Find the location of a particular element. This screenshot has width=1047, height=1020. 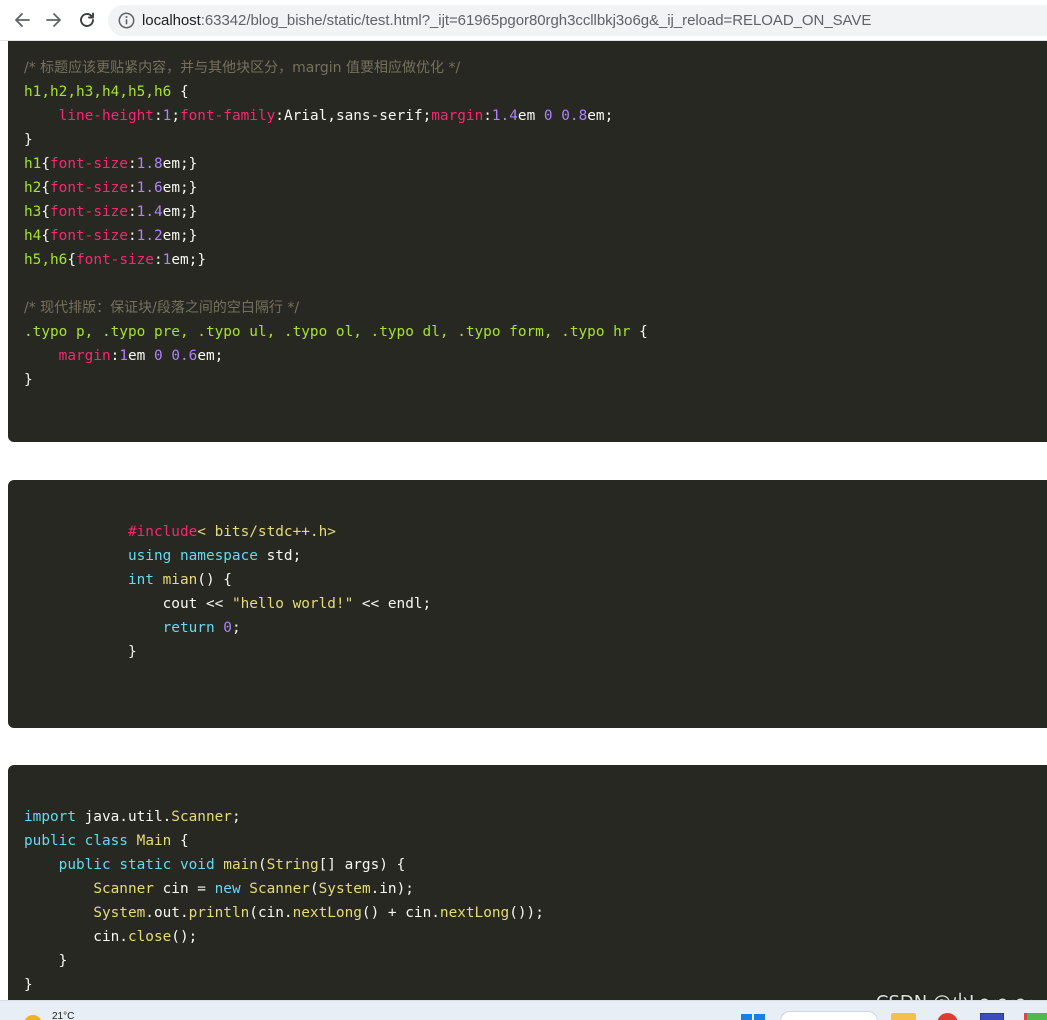

app-icon is located at coordinates (992, 1016).